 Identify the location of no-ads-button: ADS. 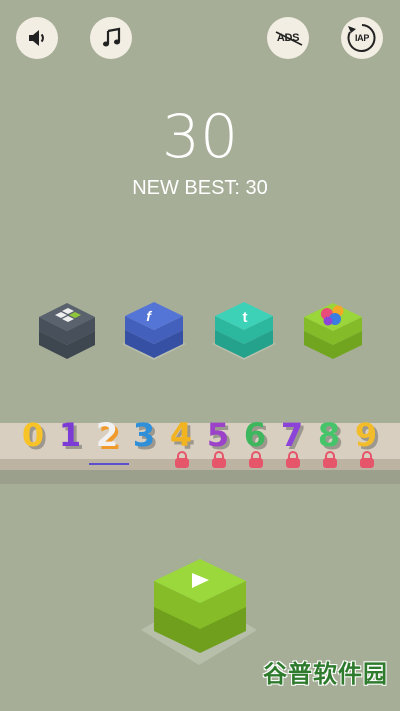
(288, 38).